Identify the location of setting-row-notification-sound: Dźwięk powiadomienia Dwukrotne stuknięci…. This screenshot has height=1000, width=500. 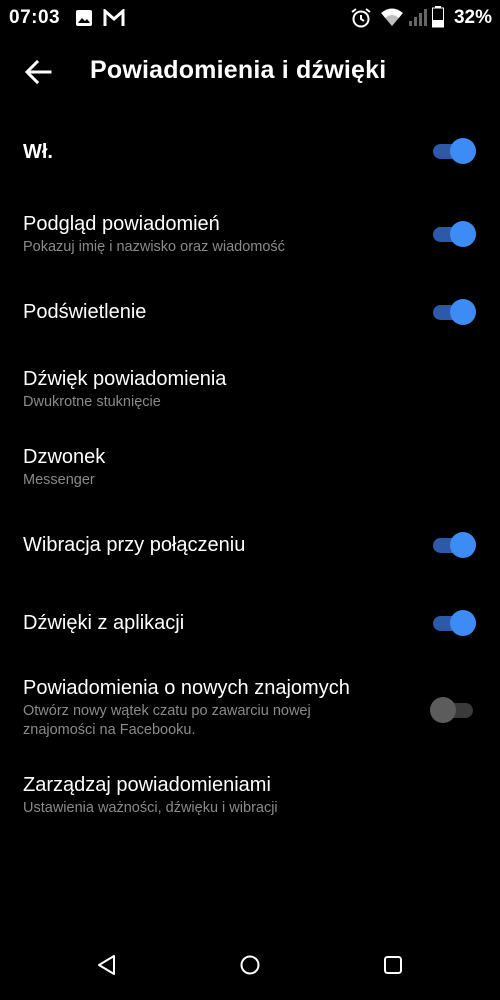
(250, 394).